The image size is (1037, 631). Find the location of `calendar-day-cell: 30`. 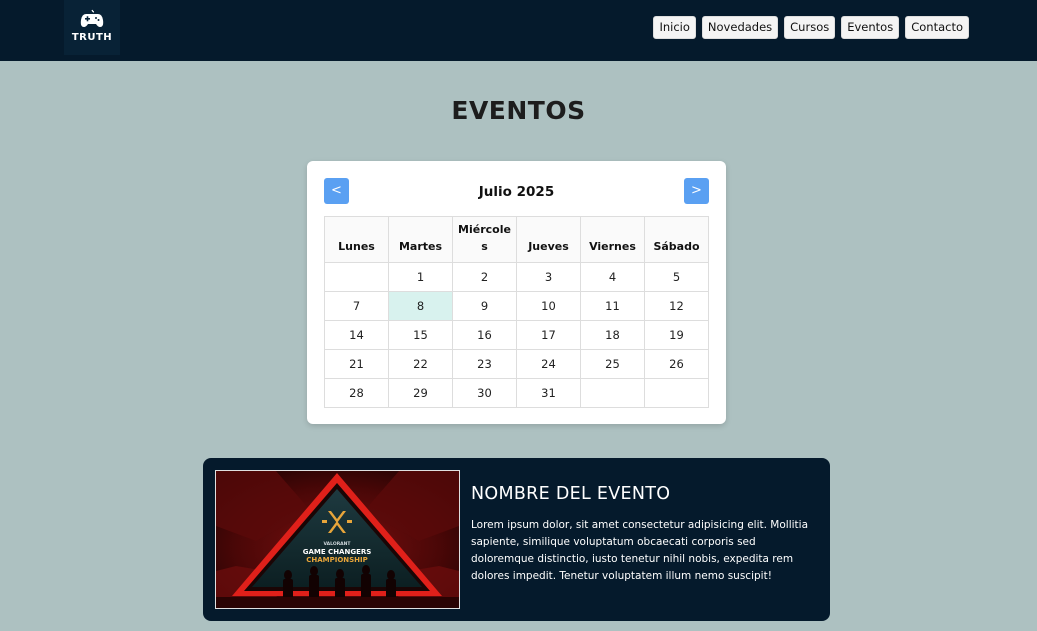

calendar-day-cell: 30 is located at coordinates (484, 393).